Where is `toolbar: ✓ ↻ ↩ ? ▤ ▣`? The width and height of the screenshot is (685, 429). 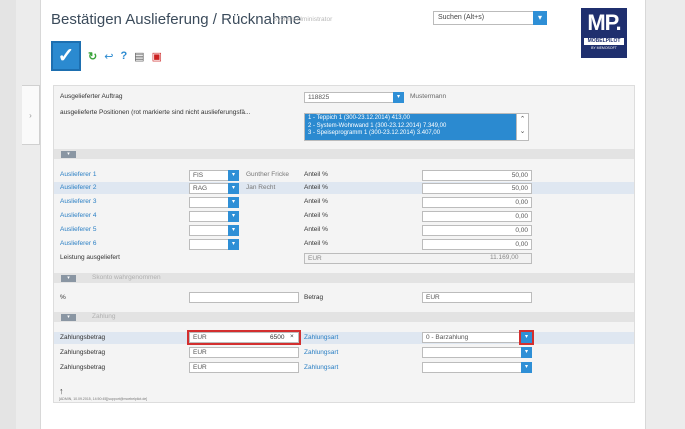 toolbar: ✓ ↻ ↩ ? ▤ ▣ is located at coordinates (106, 56).